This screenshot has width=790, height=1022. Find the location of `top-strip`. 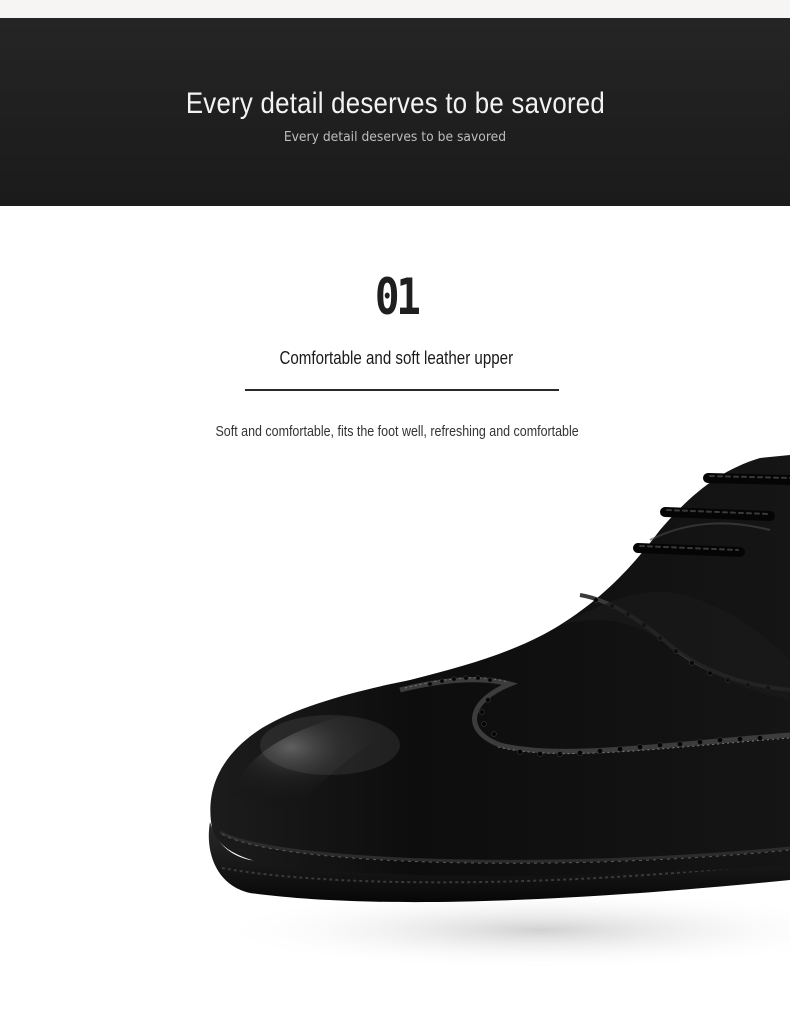

top-strip is located at coordinates (395, 9).